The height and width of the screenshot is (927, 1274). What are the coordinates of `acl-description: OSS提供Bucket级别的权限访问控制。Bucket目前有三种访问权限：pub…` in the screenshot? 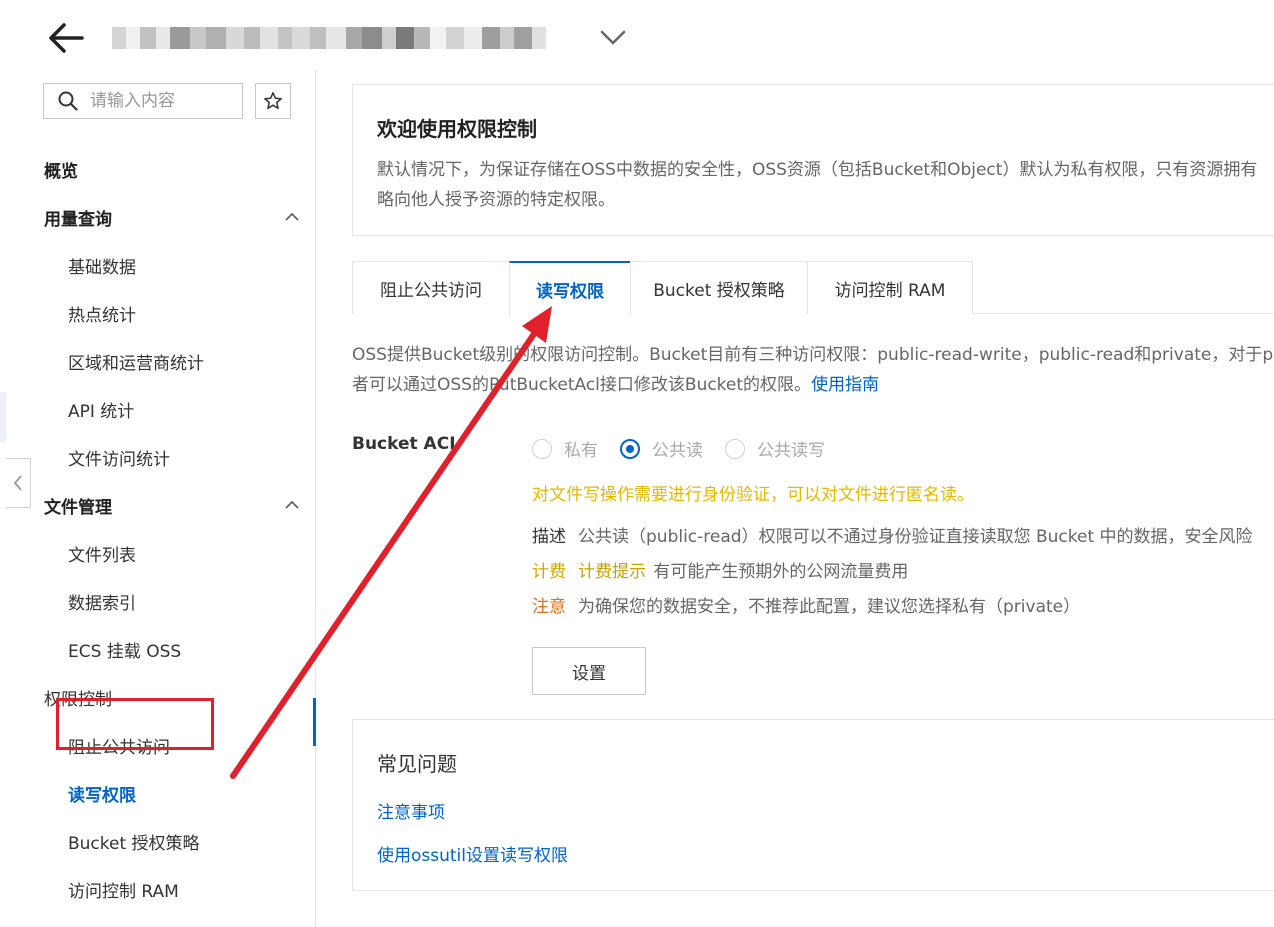 It's located at (813, 370).